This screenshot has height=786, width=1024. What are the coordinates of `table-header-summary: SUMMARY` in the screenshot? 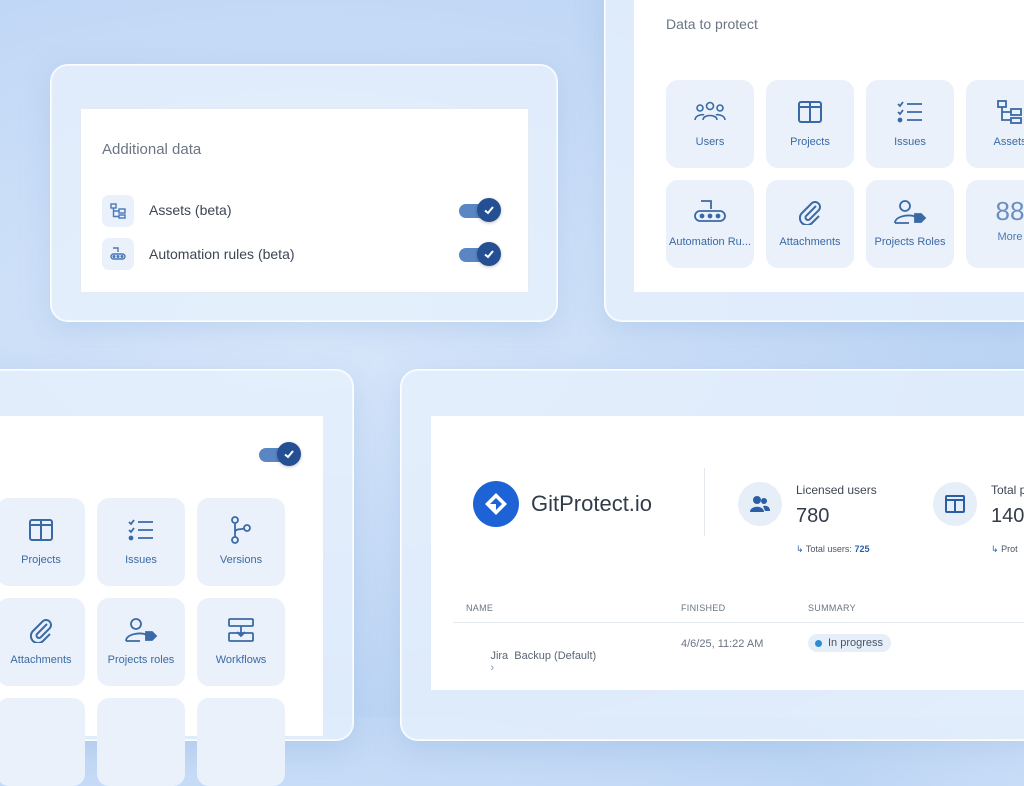 It's located at (832, 608).